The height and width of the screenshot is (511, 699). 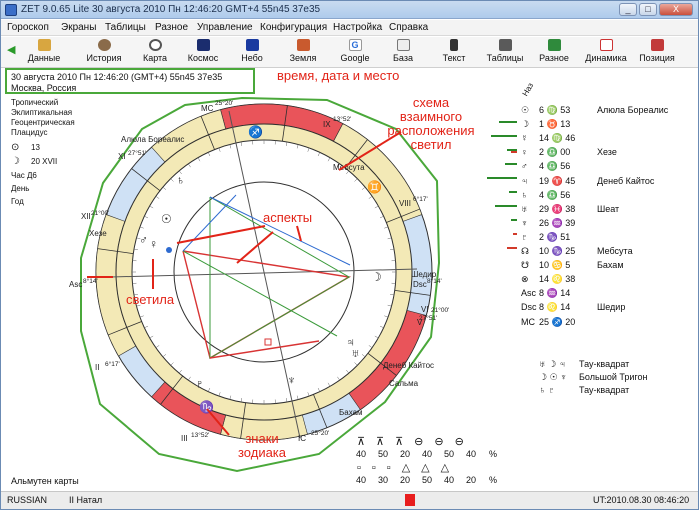 What do you see at coordinates (184, 438) in the screenshot?
I see `house-3-label: III` at bounding box center [184, 438].